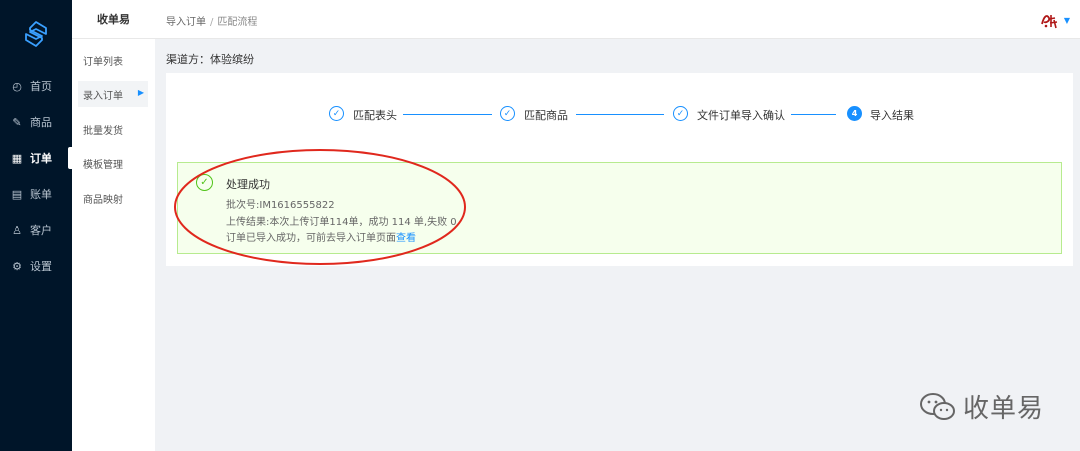 Image resolution: width=1080 pixels, height=451 pixels. I want to click on nav-item-customers: ♙ 客户, so click(36, 230).